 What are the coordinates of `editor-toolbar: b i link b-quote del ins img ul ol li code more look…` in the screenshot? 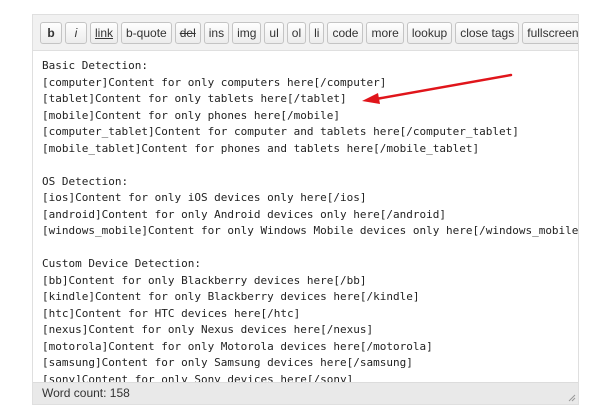 It's located at (305, 33).